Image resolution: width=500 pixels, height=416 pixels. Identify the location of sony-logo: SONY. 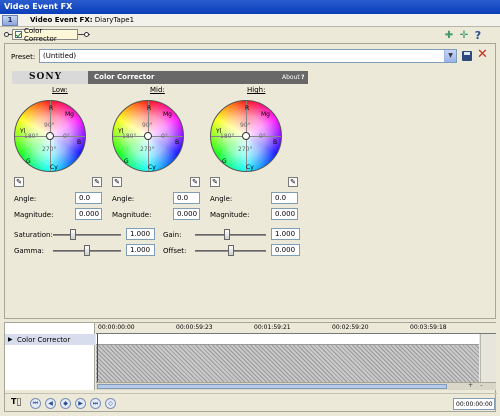
(50, 77).